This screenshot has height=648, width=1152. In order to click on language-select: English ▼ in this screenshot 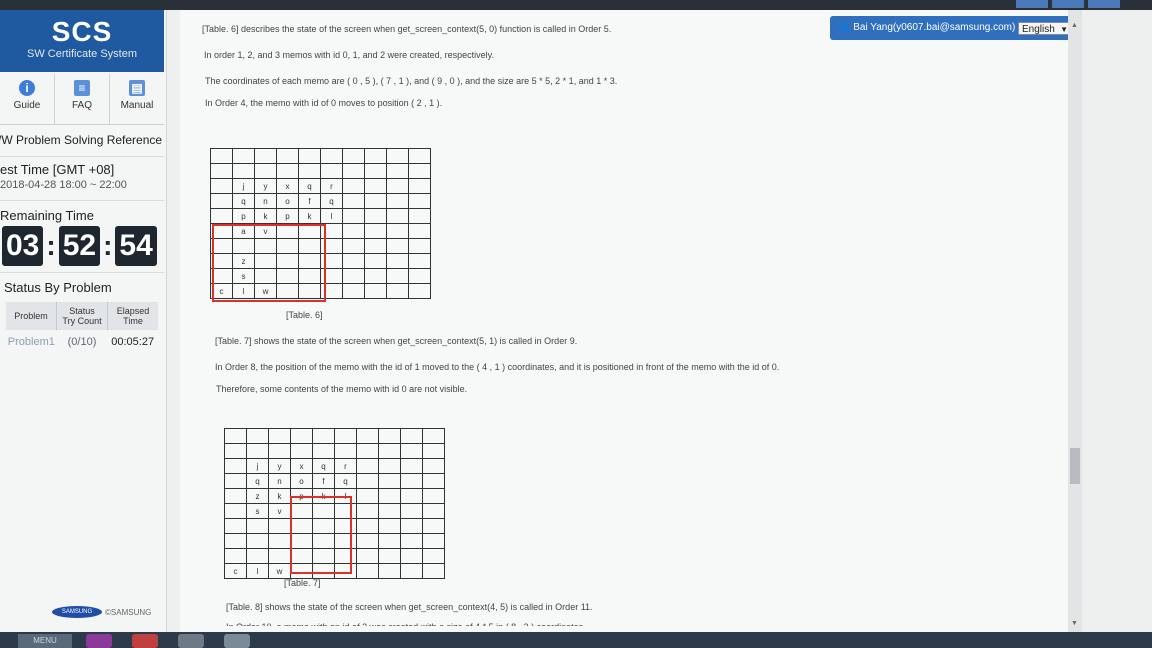, I will do `click(1045, 28)`.